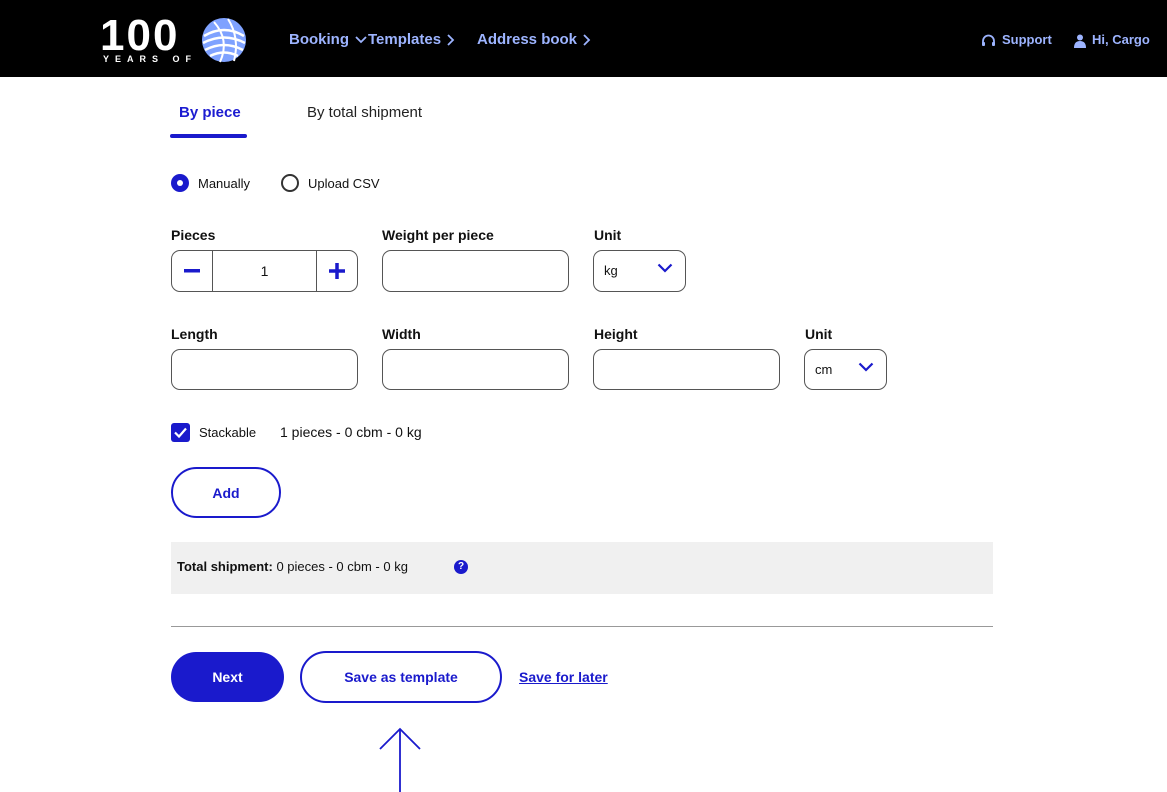 Image resolution: width=1167 pixels, height=792 pixels. Describe the element at coordinates (225, 566) in the screenshot. I see `total-shipment-label: Total shipment:` at that location.